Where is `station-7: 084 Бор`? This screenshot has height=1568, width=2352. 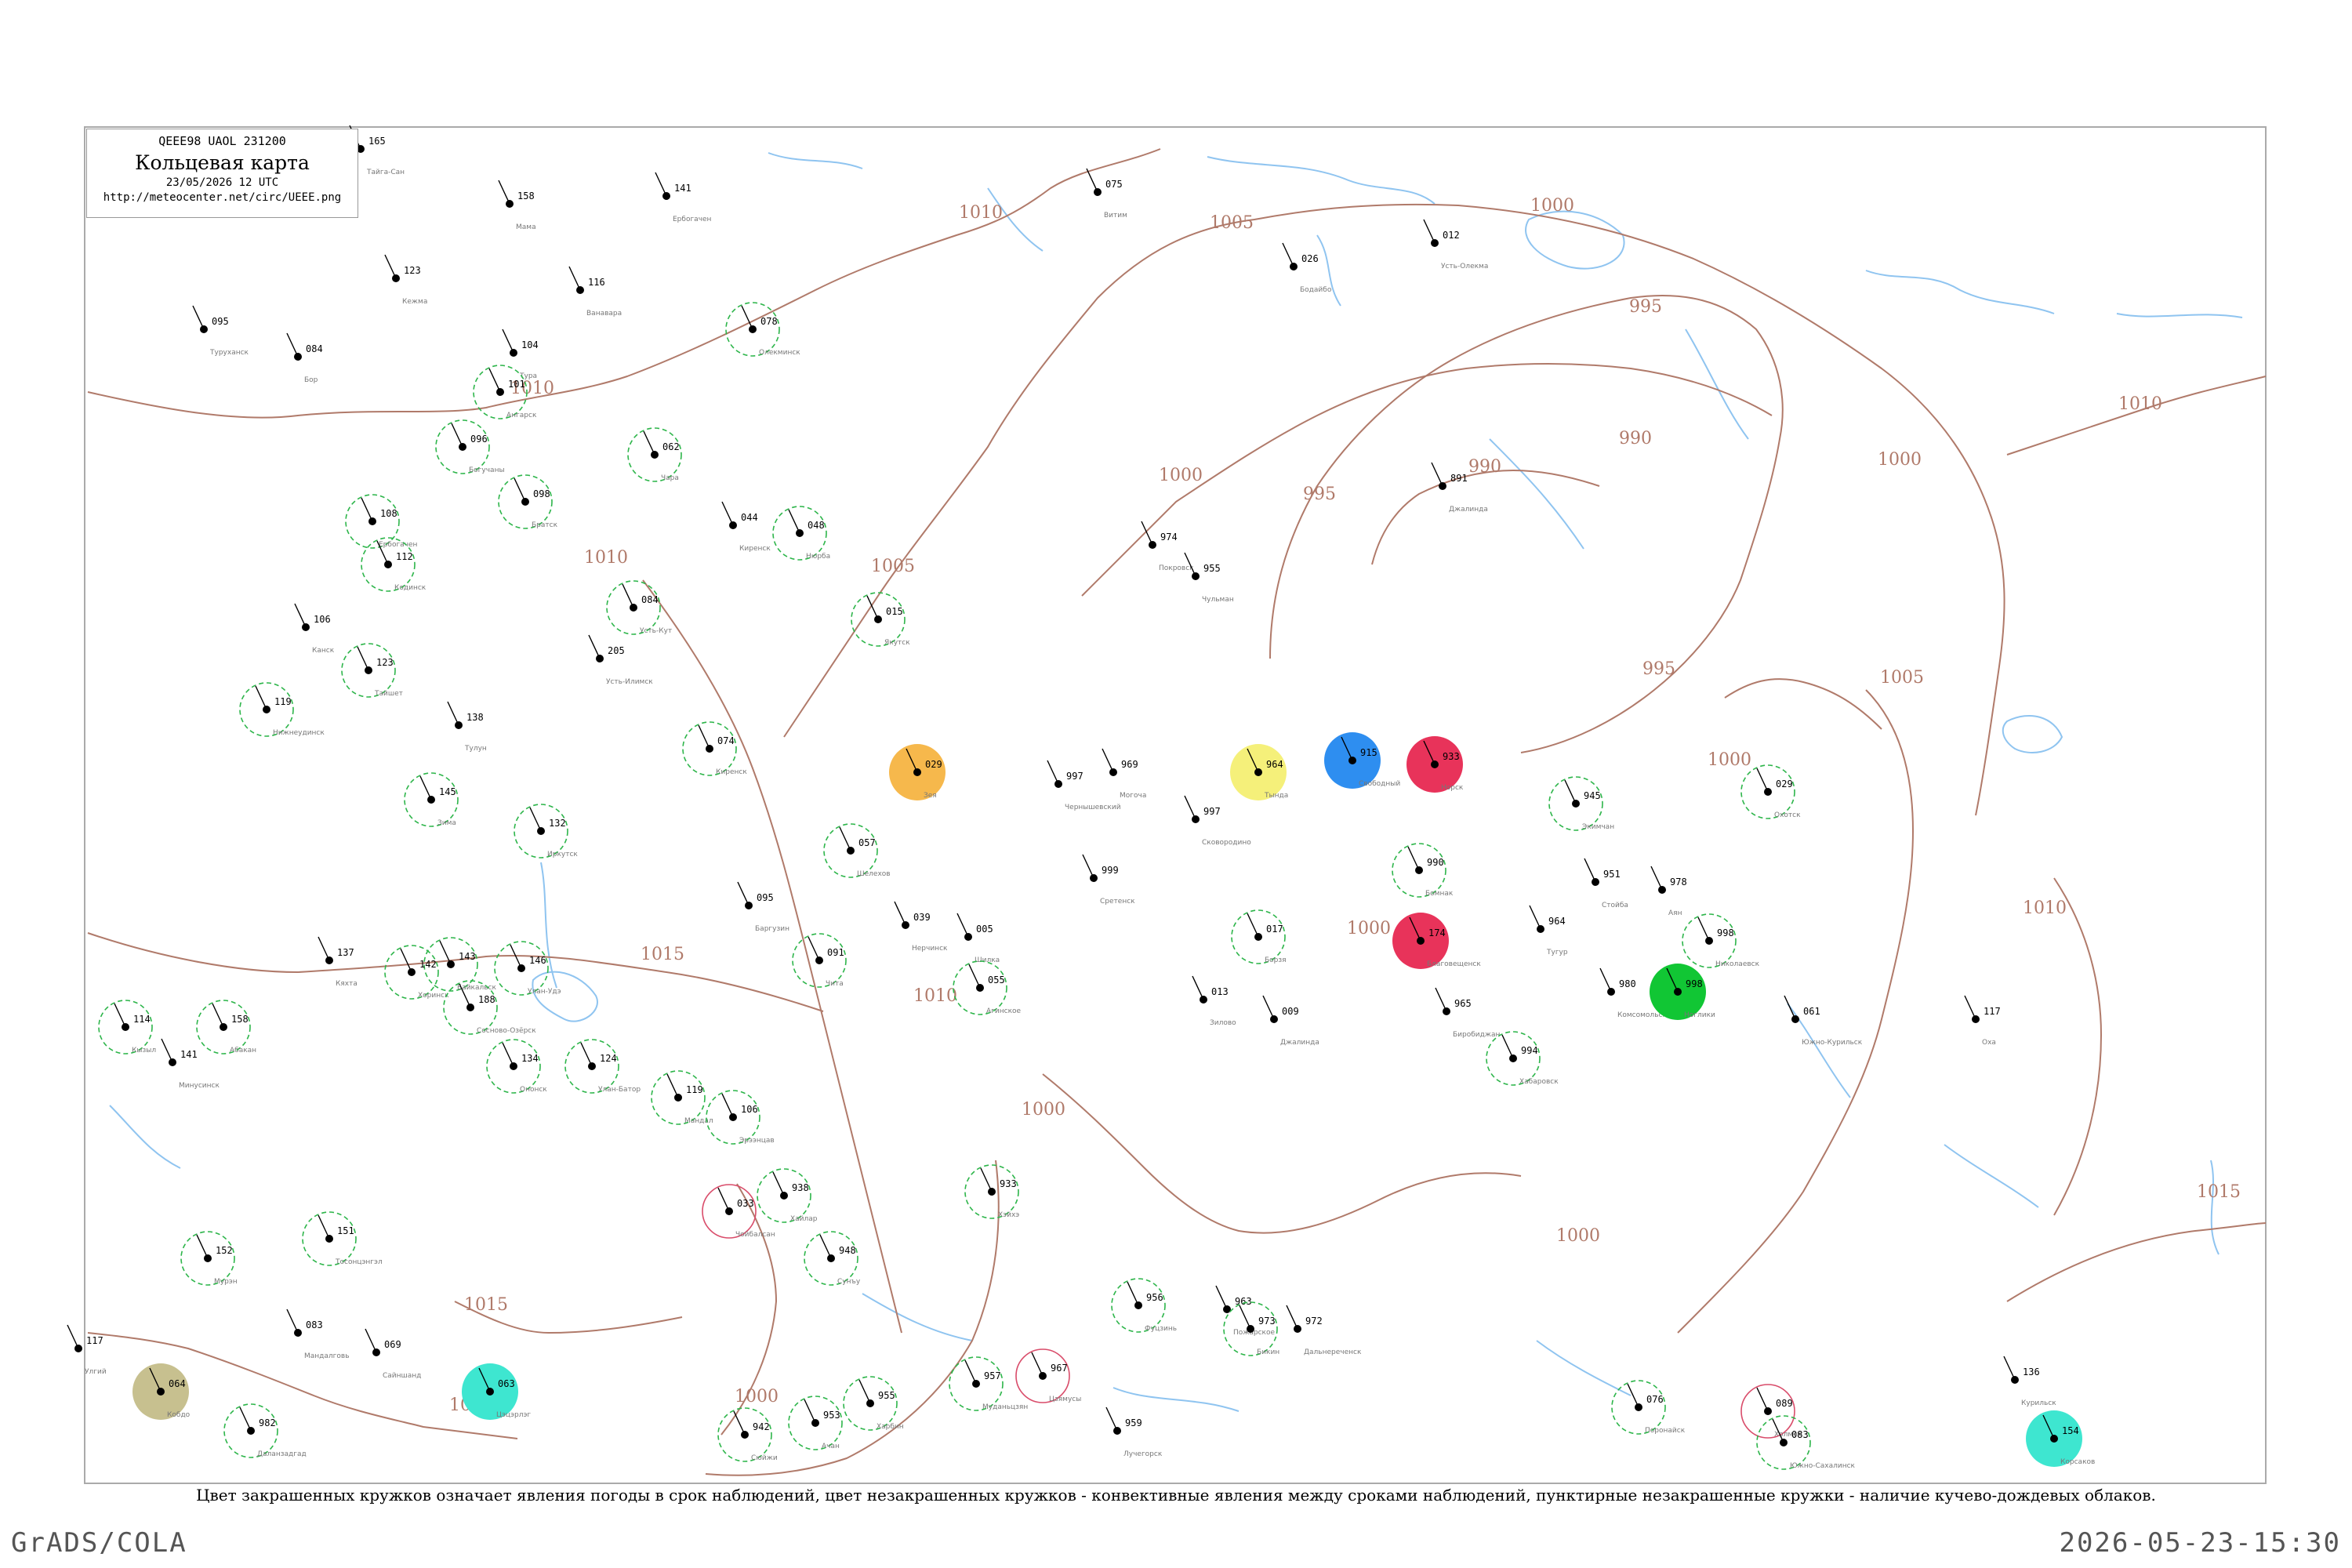
station-7: 084 Бор is located at coordinates (304, 358).